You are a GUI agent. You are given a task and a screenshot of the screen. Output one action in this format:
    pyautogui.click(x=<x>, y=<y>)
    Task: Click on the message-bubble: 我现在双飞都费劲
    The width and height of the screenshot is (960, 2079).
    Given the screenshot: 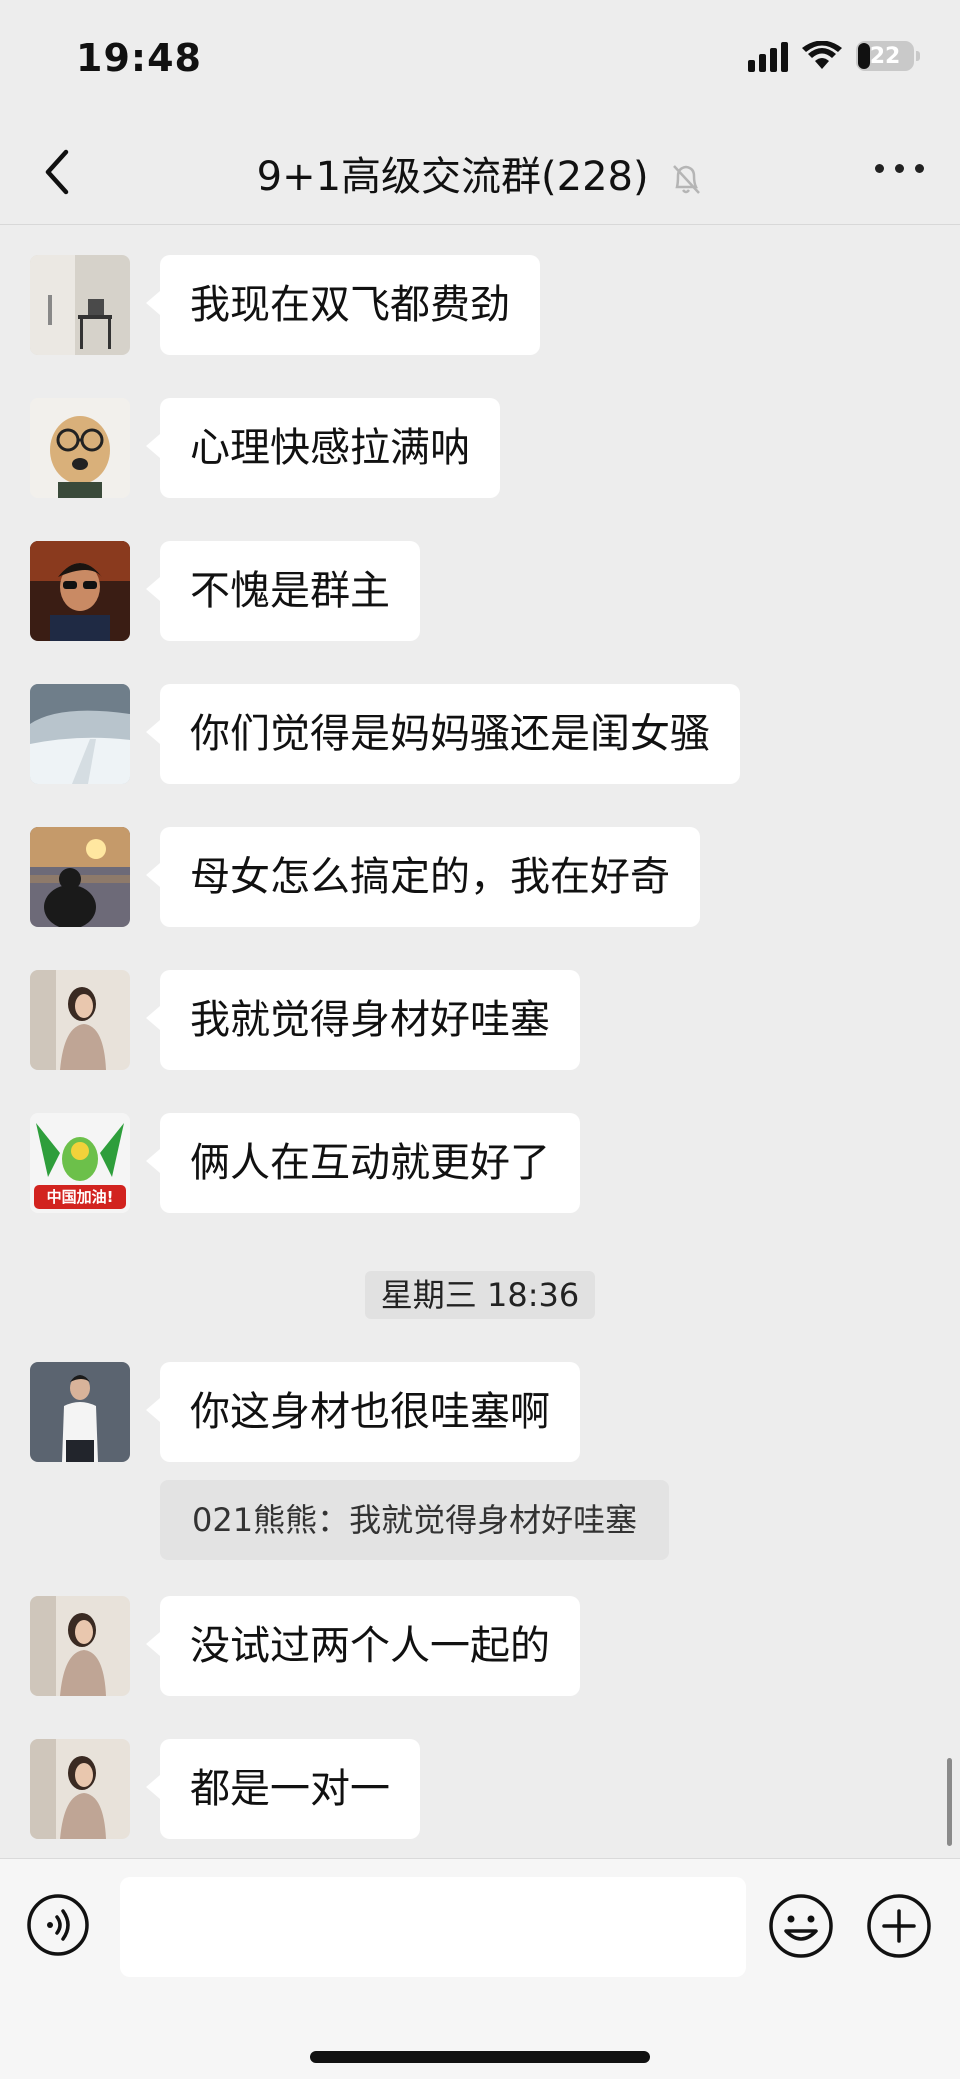 What is the action you would take?
    pyautogui.click(x=343, y=305)
    